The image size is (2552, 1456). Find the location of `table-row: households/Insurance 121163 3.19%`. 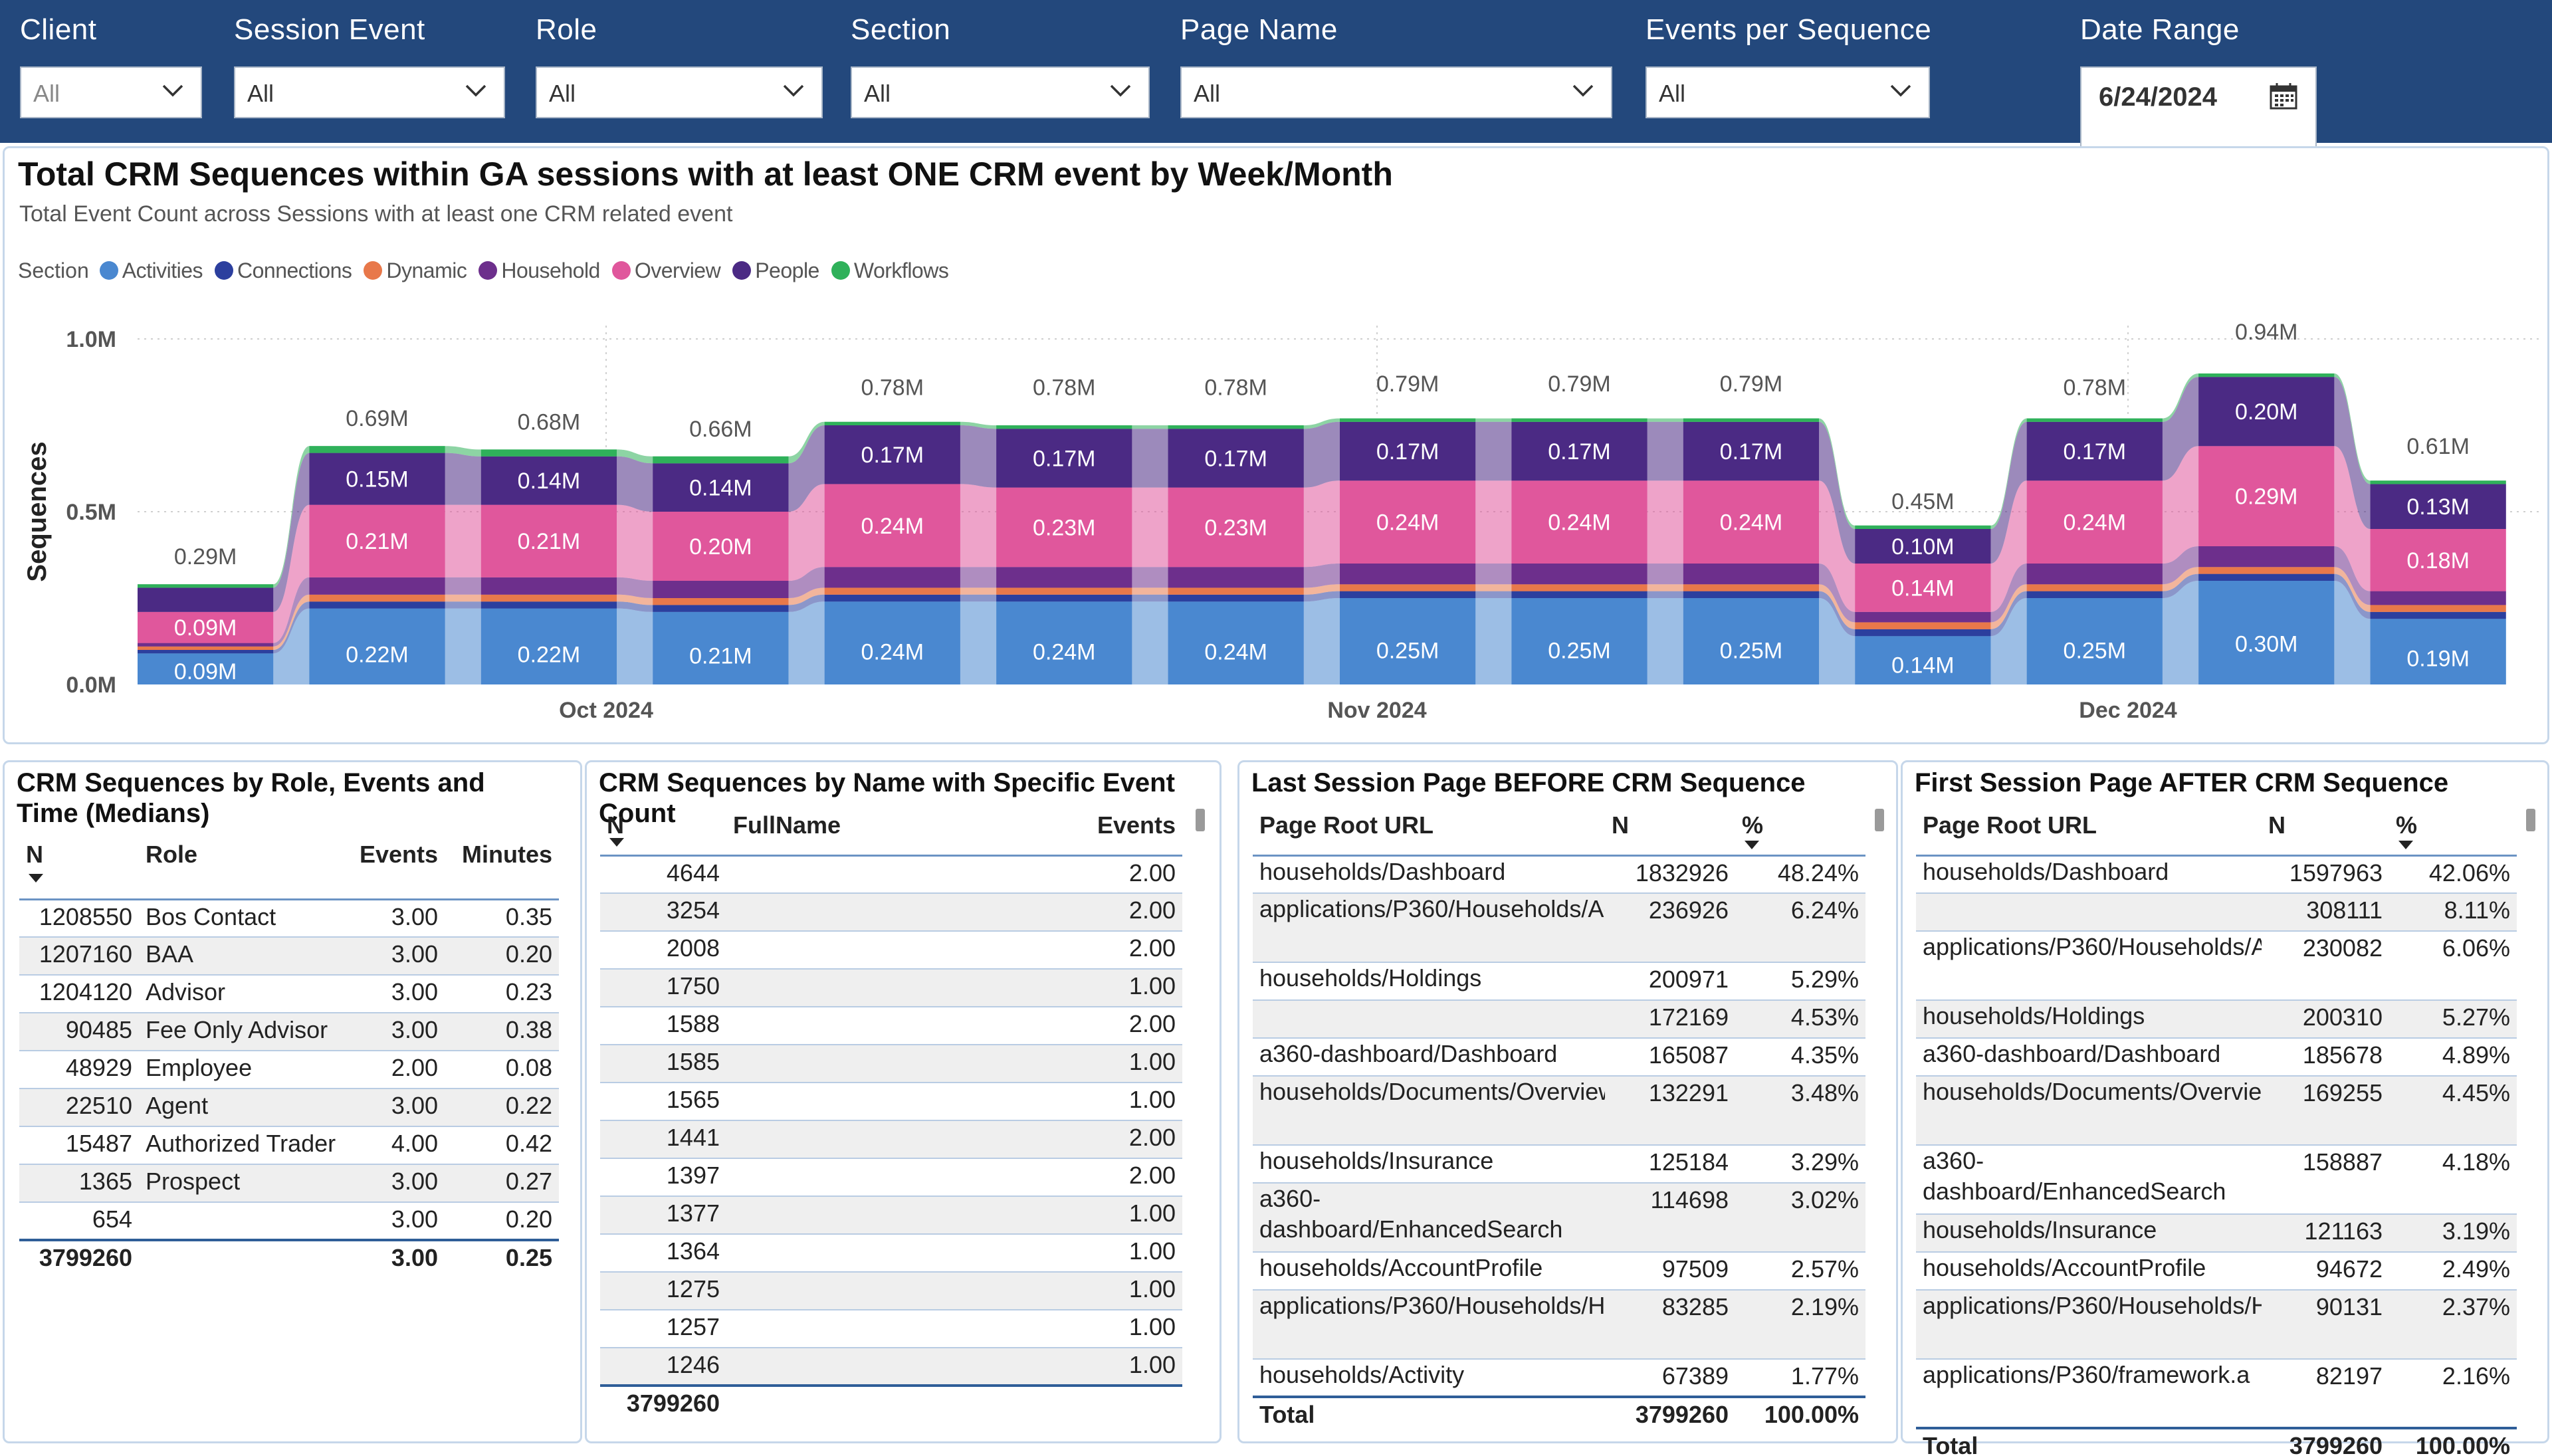

table-row: households/Insurance 121163 3.19% is located at coordinates (2216, 1233).